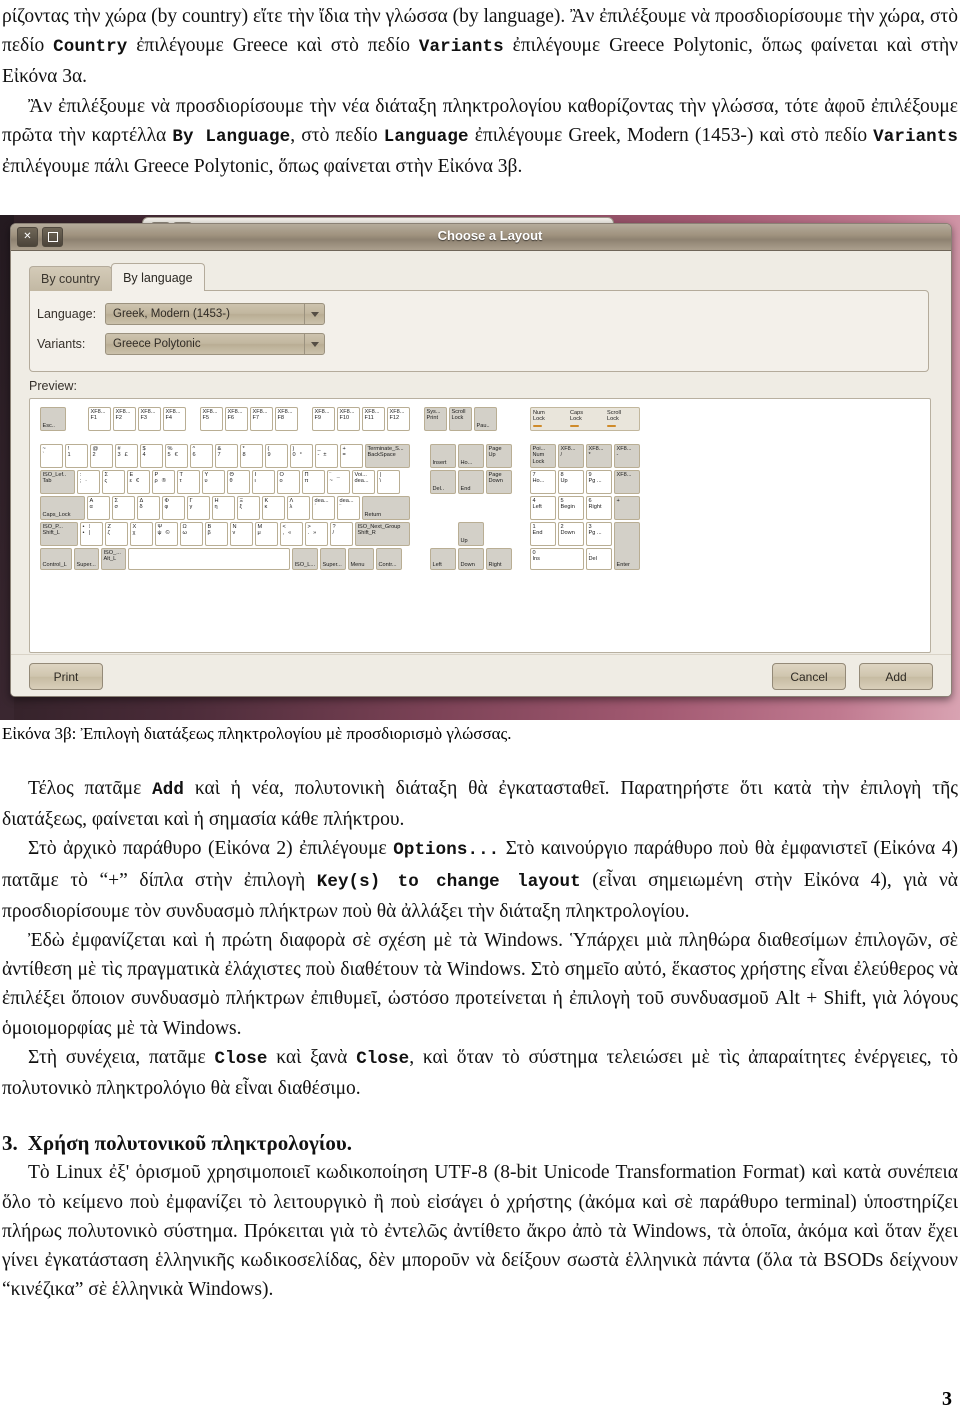 The image size is (960, 1417). Describe the element at coordinates (351, 456) in the screenshot. I see `keyboard-key: + =` at that location.